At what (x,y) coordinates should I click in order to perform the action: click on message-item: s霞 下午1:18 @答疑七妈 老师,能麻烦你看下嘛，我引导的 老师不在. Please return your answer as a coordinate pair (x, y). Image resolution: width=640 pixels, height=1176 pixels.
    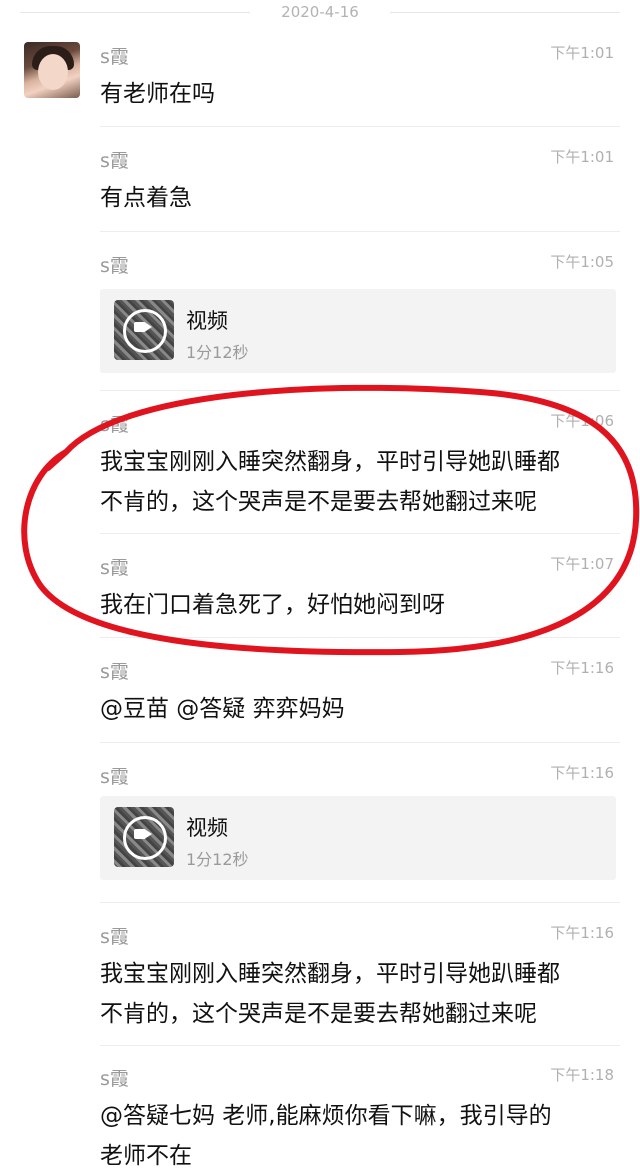
    Looking at the image, I should click on (359, 1117).